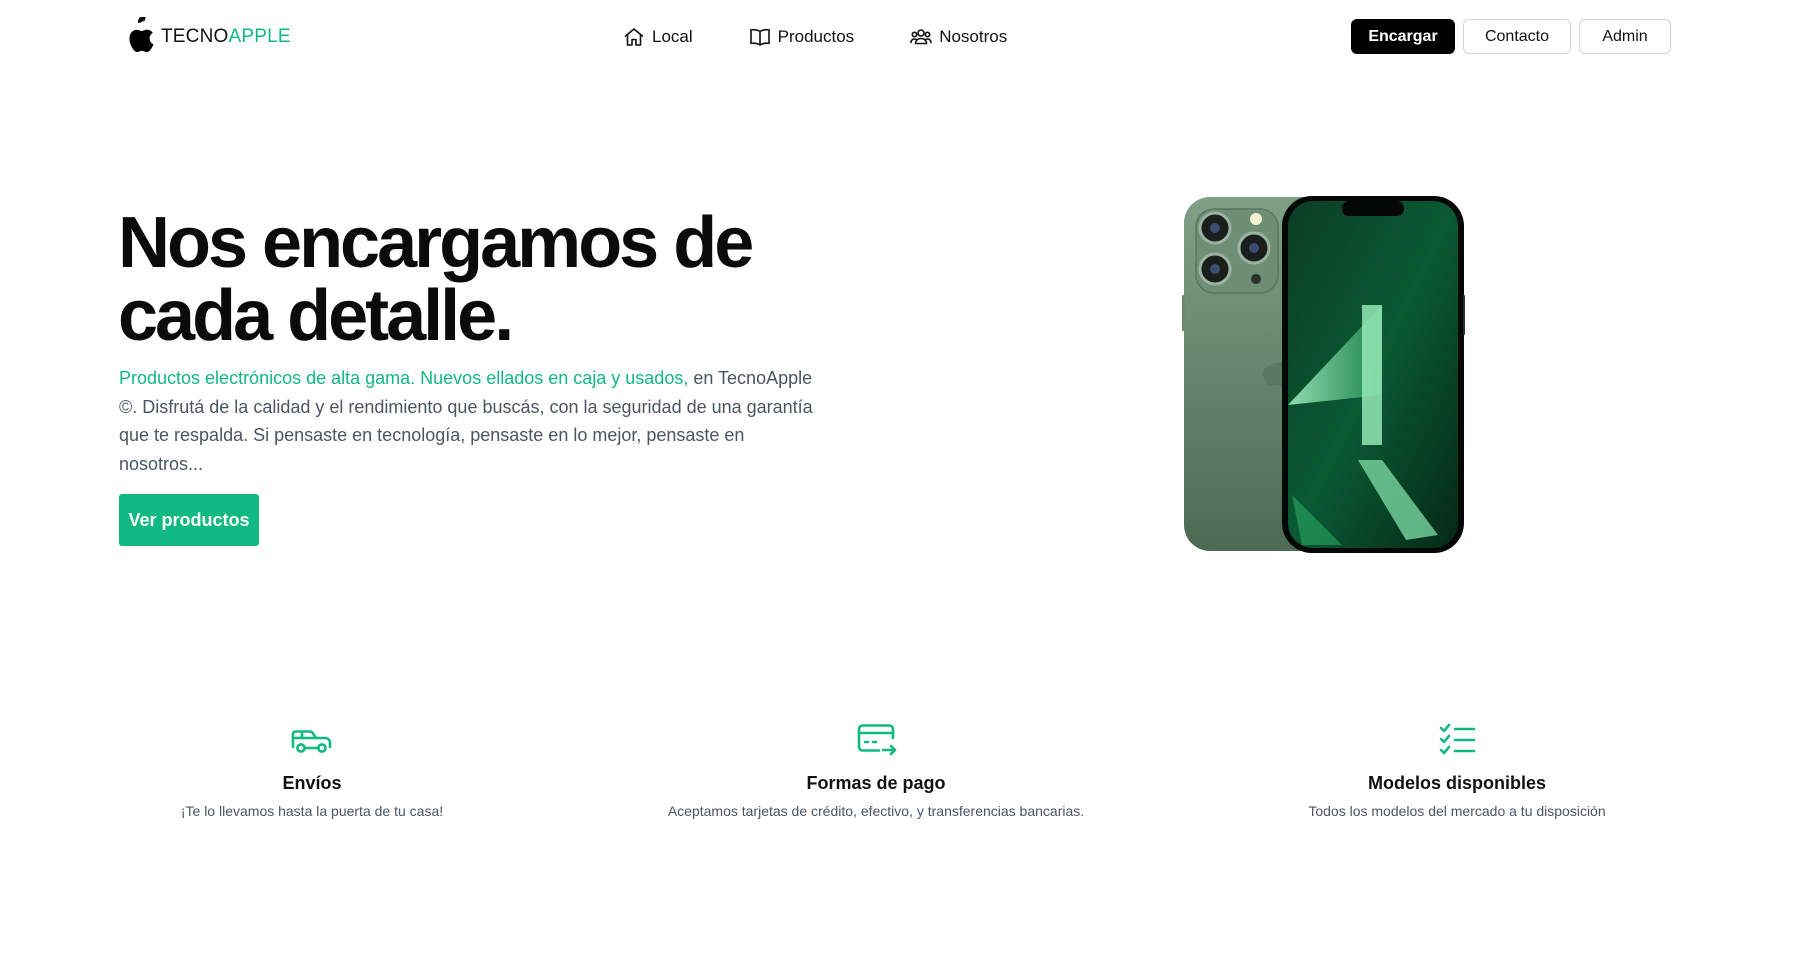 This screenshot has height=954, width=1807. I want to click on hero-title-line1: Nos encargamos de, so click(436, 243).